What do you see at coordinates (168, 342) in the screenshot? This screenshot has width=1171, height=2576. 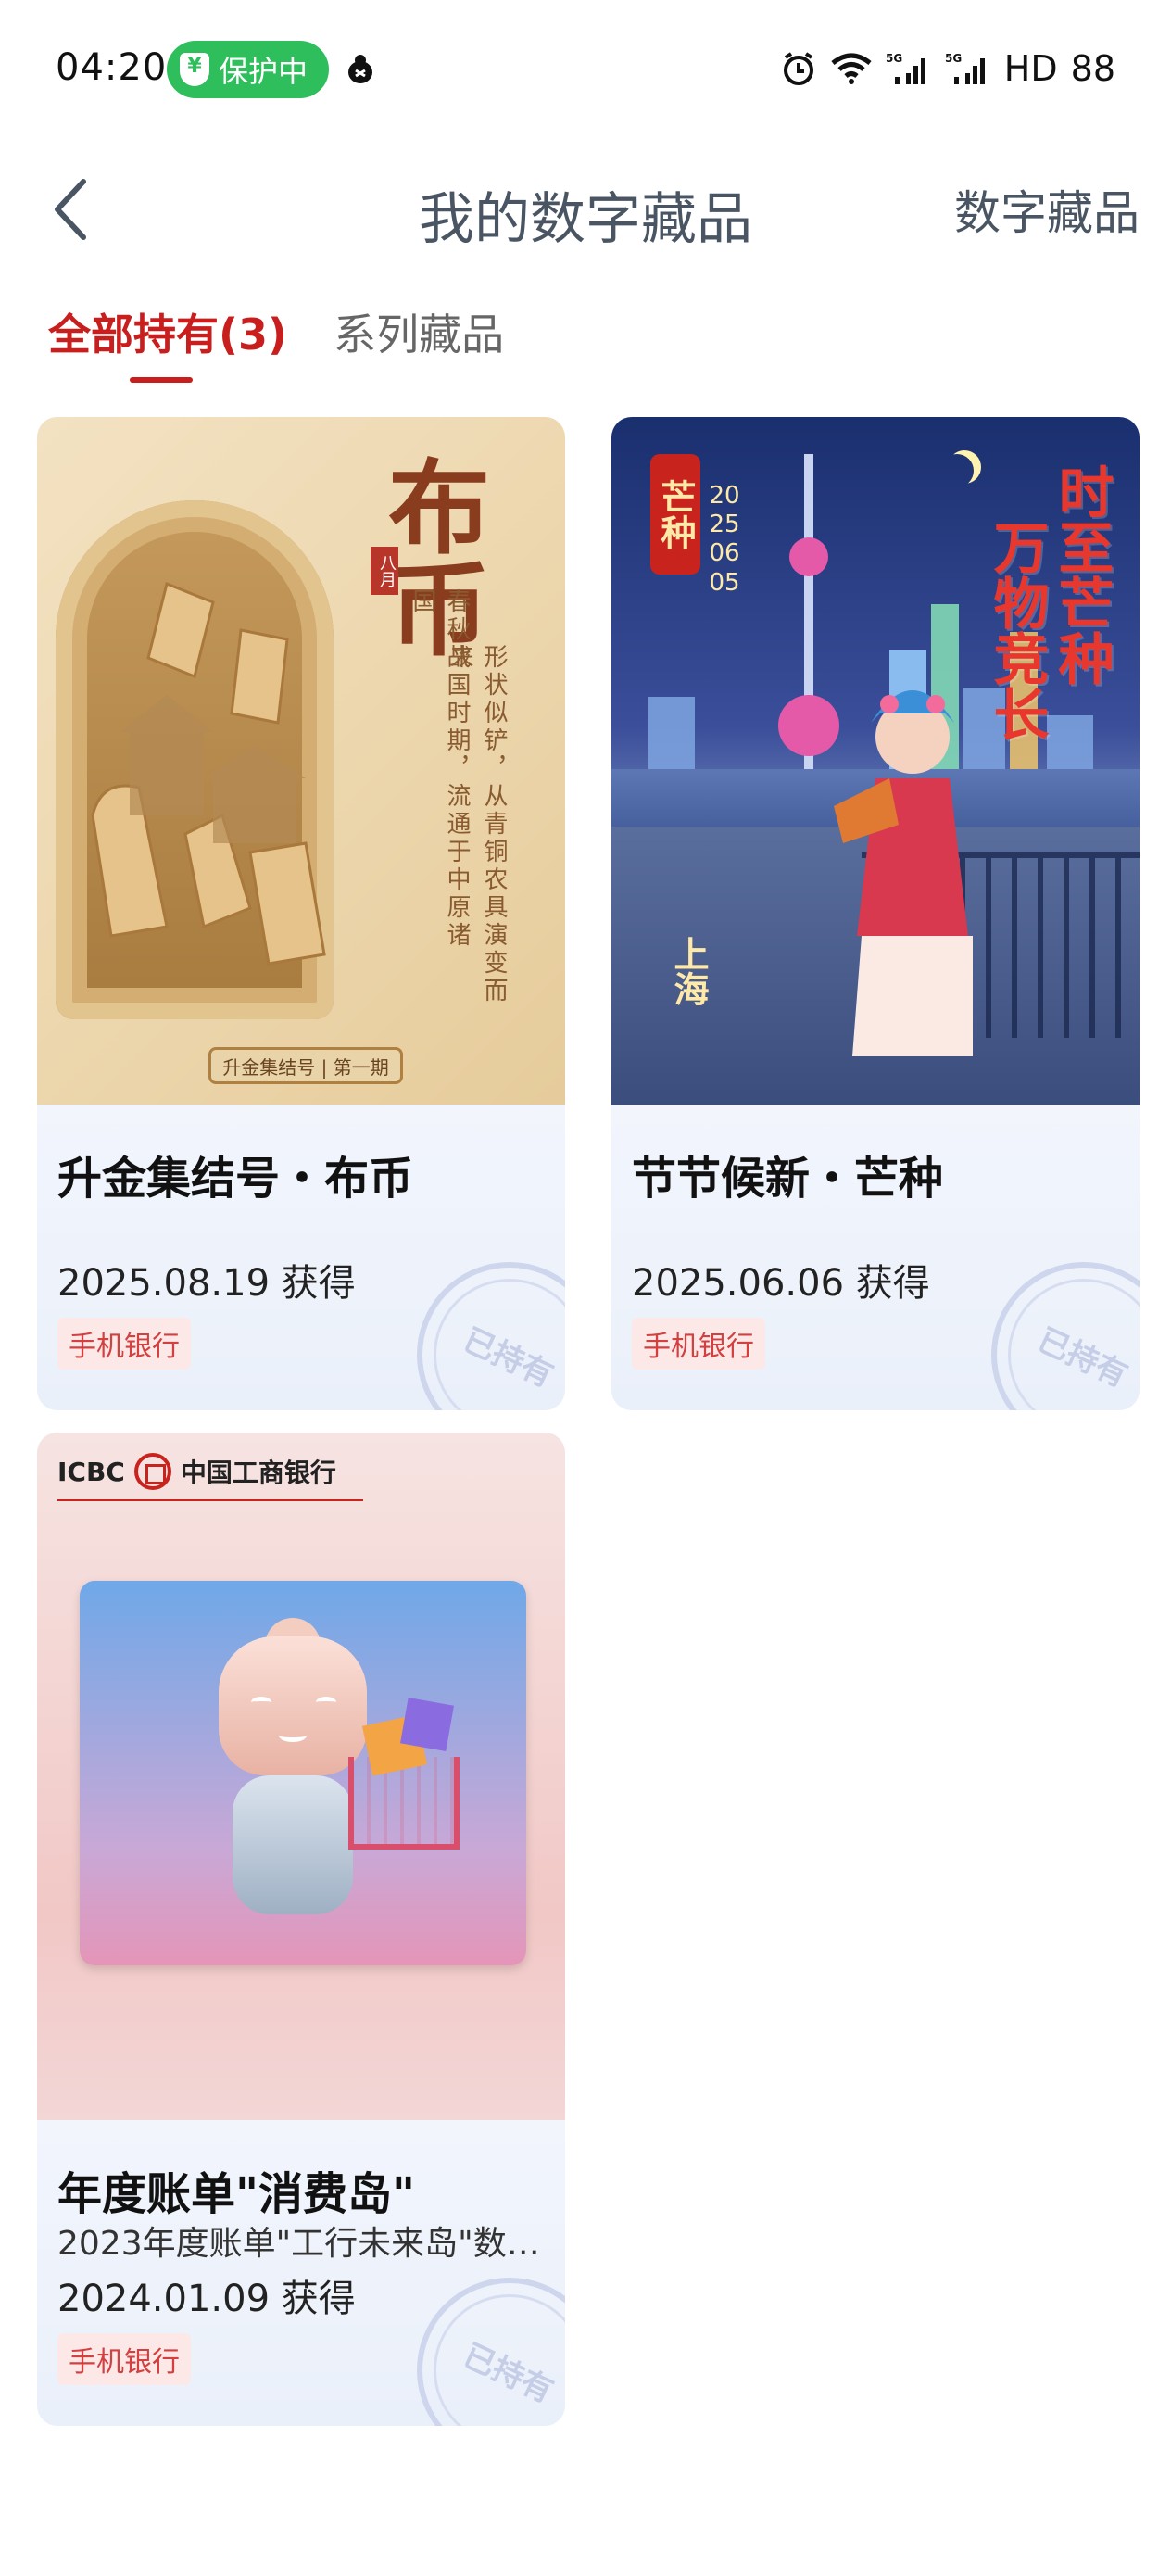 I see `tab-all-owned: 全部持有(3)` at bounding box center [168, 342].